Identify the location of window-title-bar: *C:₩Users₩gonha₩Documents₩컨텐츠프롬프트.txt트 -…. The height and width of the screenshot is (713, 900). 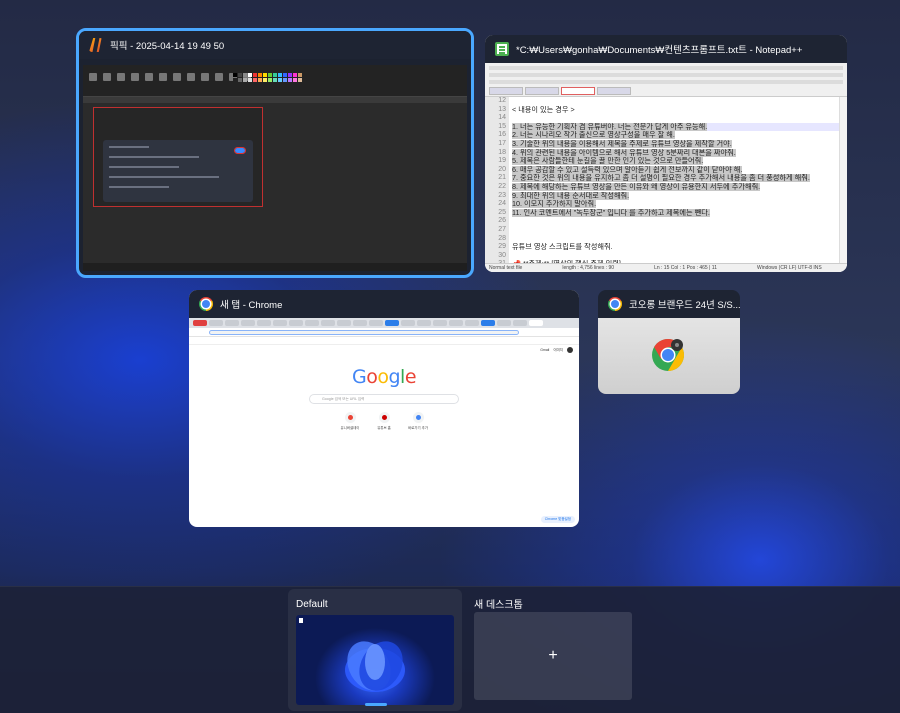
(666, 49).